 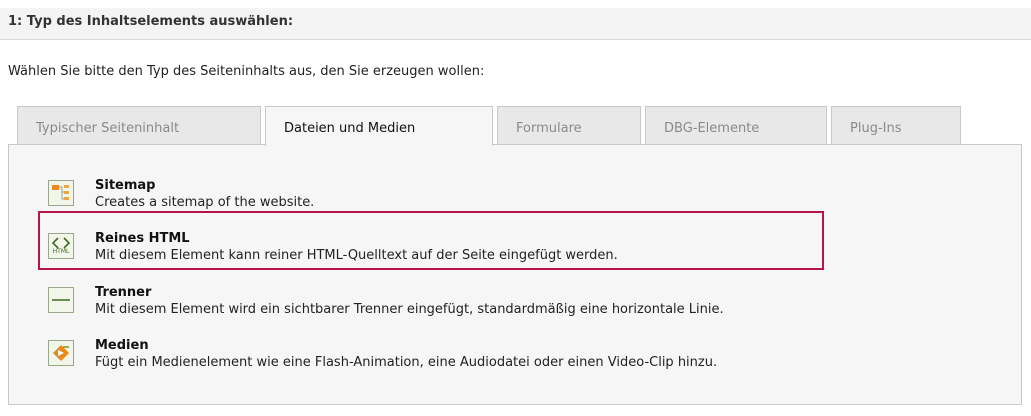 I want to click on tab-dbg-elemente: DBG-Elemente, so click(x=736, y=125).